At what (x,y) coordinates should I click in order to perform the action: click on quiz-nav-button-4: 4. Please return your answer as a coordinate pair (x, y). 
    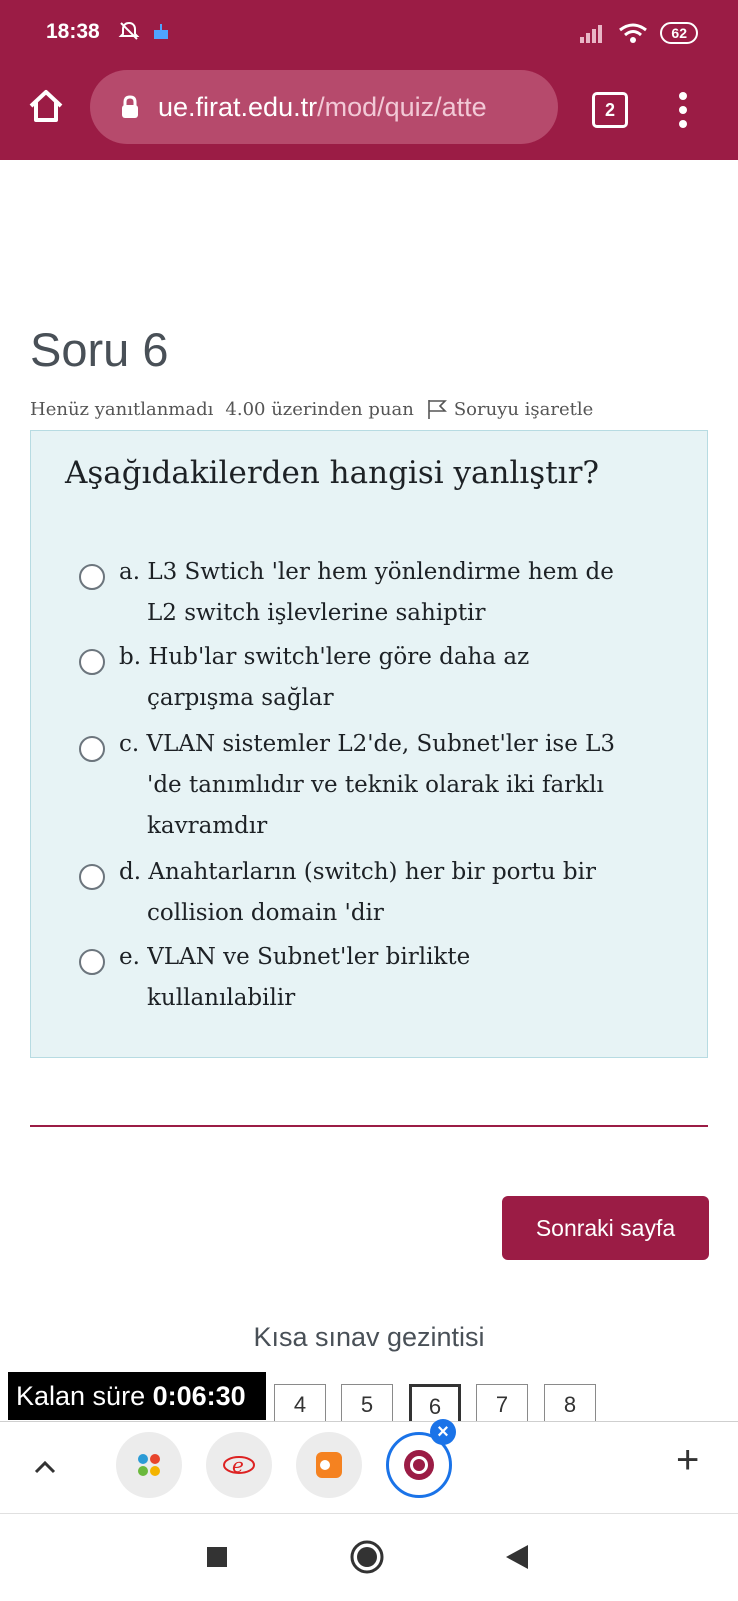
    Looking at the image, I should click on (300, 1404).